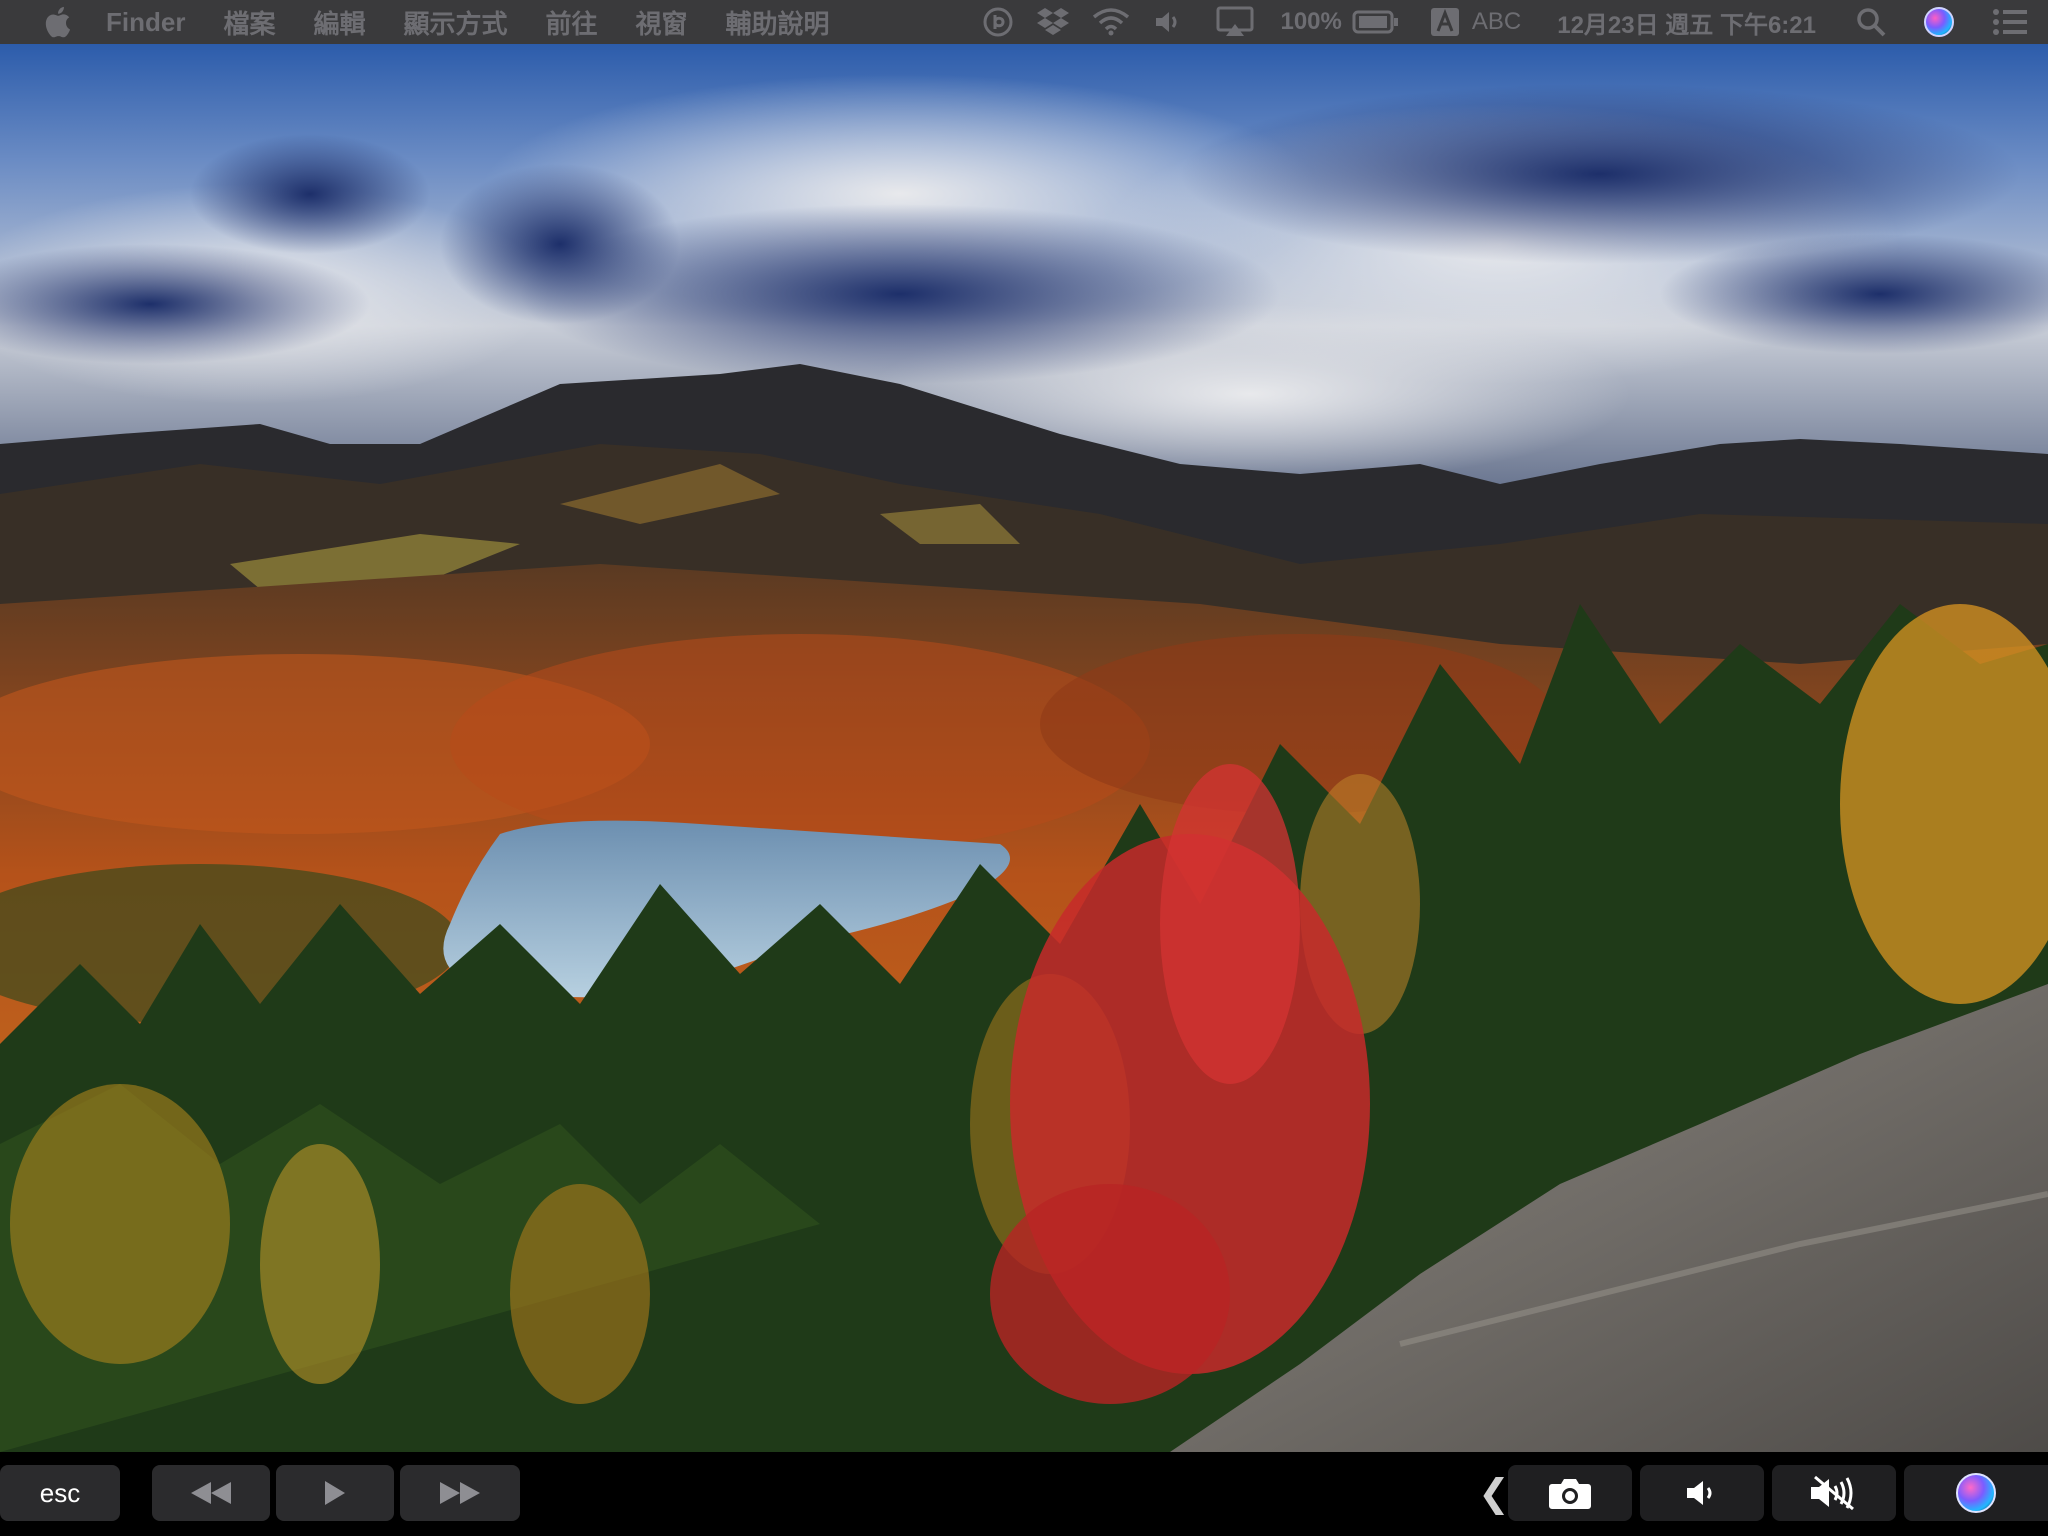 This screenshot has height=1536, width=2048. What do you see at coordinates (1686, 22) in the screenshot?
I see `menu-clock: 12月23日 週五 下午6:21` at bounding box center [1686, 22].